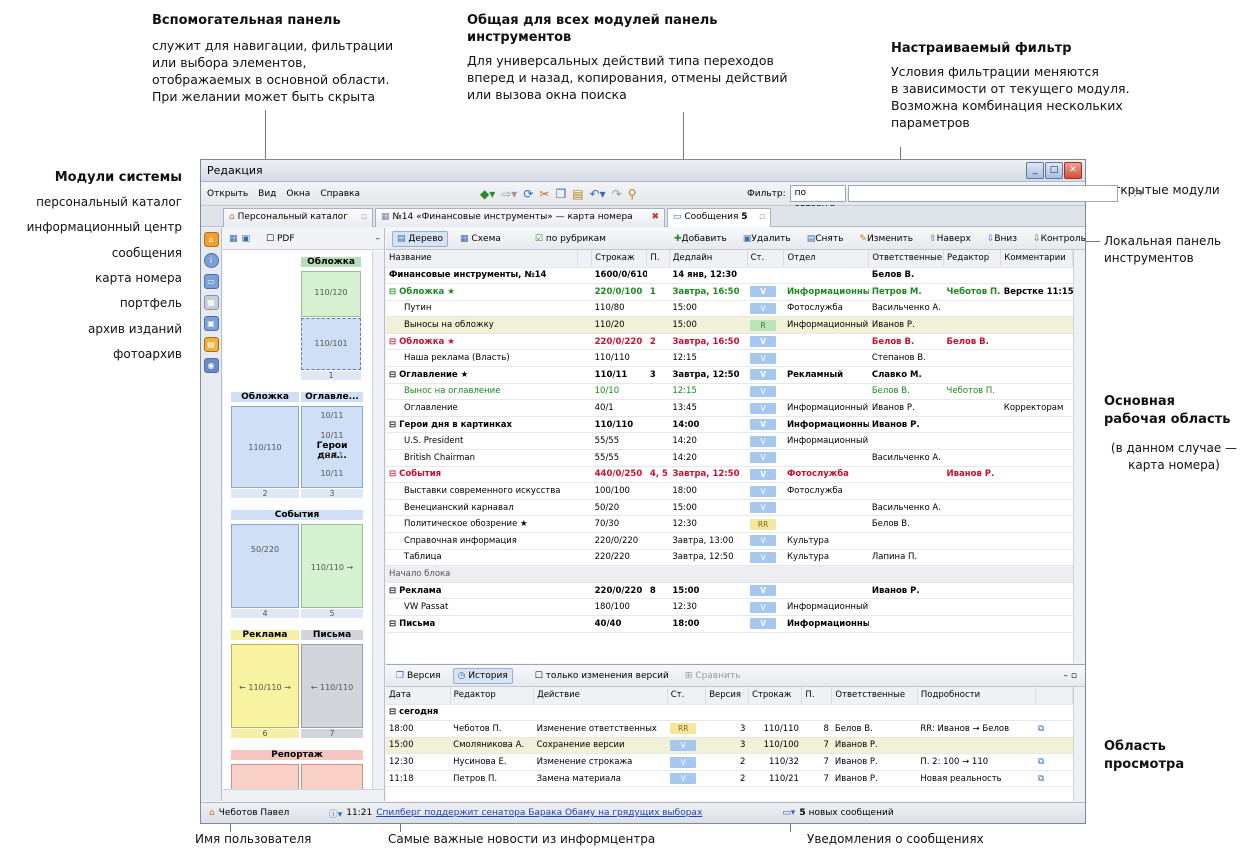 This screenshot has height=852, width=1247. Describe the element at coordinates (766, 259) in the screenshot. I see `grid-col-header: Ст.` at that location.